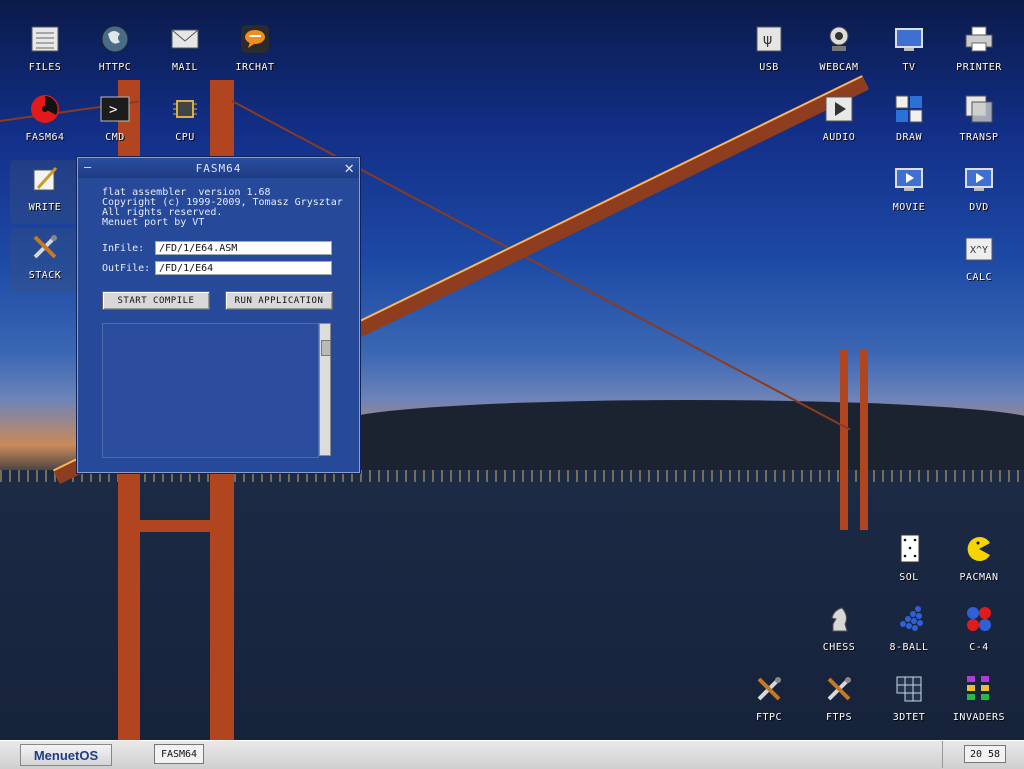 The height and width of the screenshot is (769, 1024). I want to click on output-scrollbar, so click(325, 389).